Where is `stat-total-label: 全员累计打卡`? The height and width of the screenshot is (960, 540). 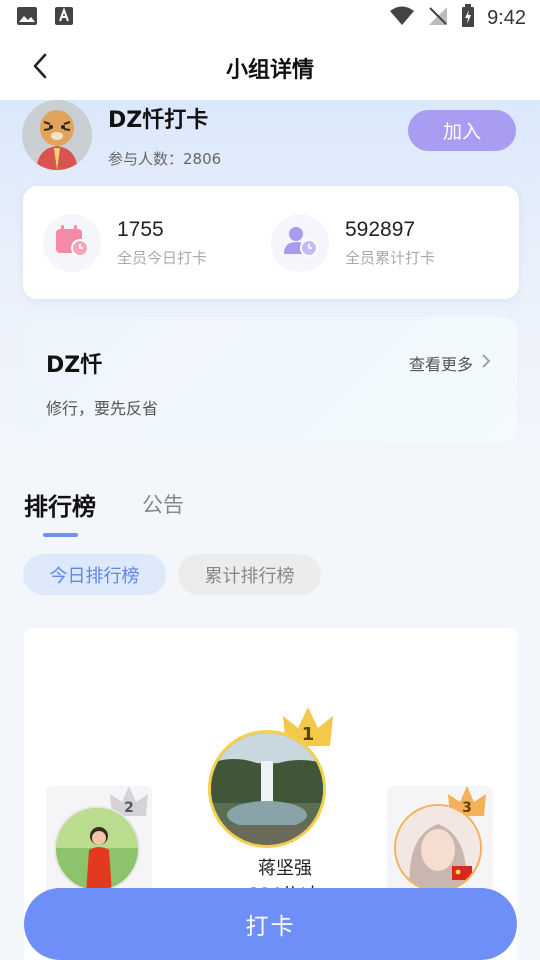
stat-total-label: 全员累计打卡 is located at coordinates (390, 258).